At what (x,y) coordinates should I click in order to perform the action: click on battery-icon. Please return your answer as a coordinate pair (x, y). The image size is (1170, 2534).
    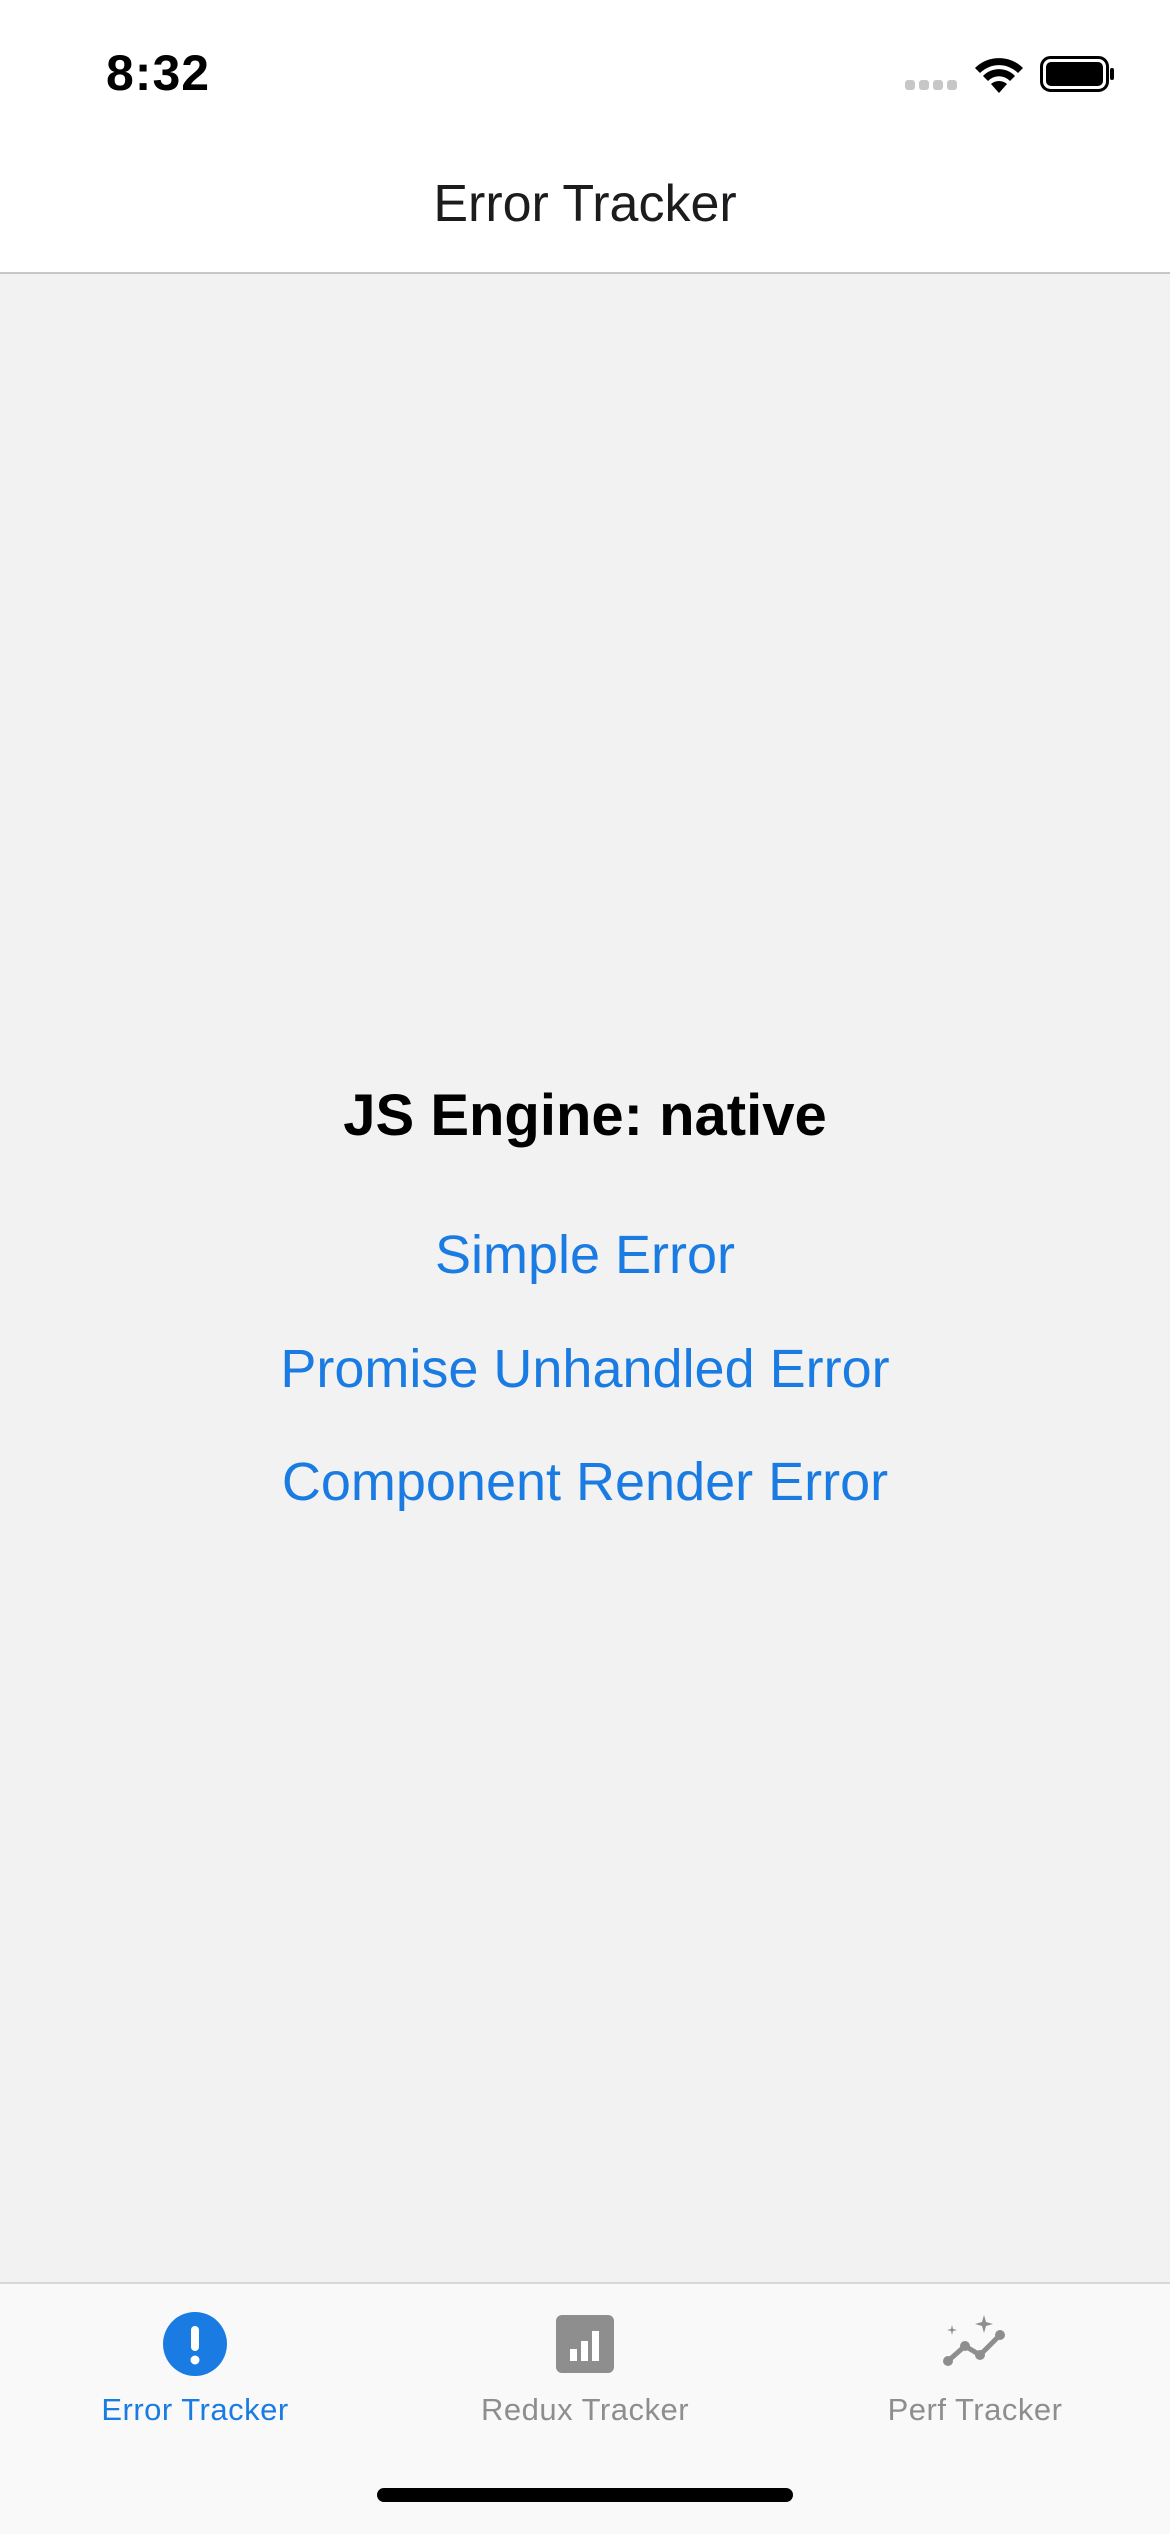
    Looking at the image, I should click on (1077, 74).